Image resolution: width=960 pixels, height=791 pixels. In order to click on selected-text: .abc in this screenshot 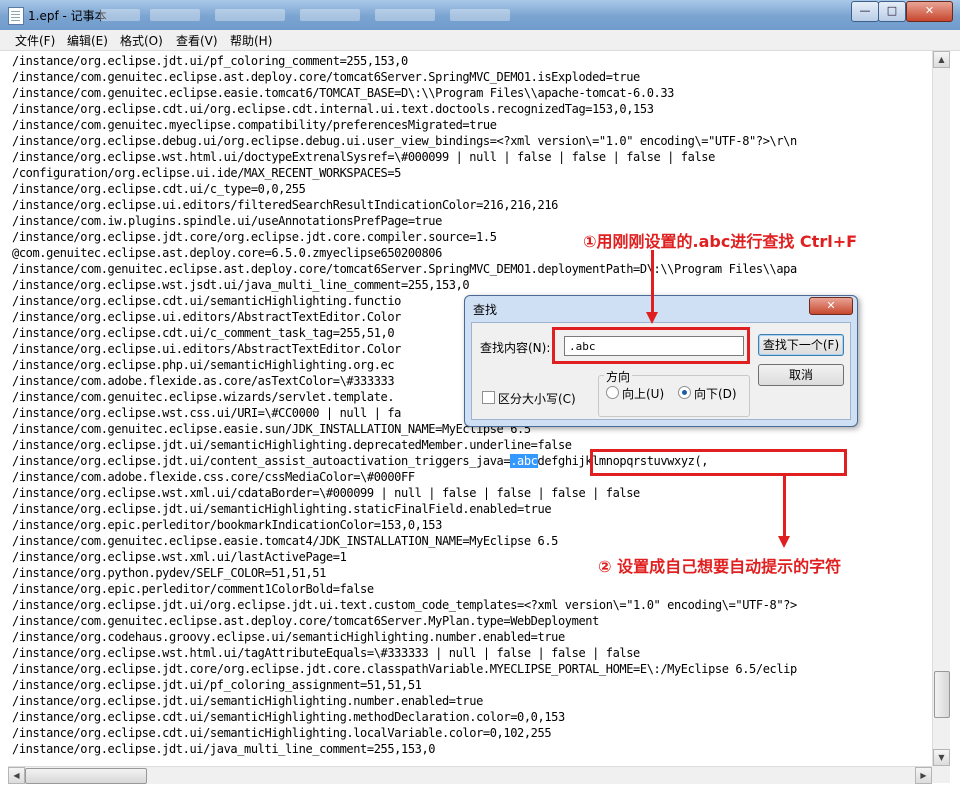, I will do `click(524, 461)`.